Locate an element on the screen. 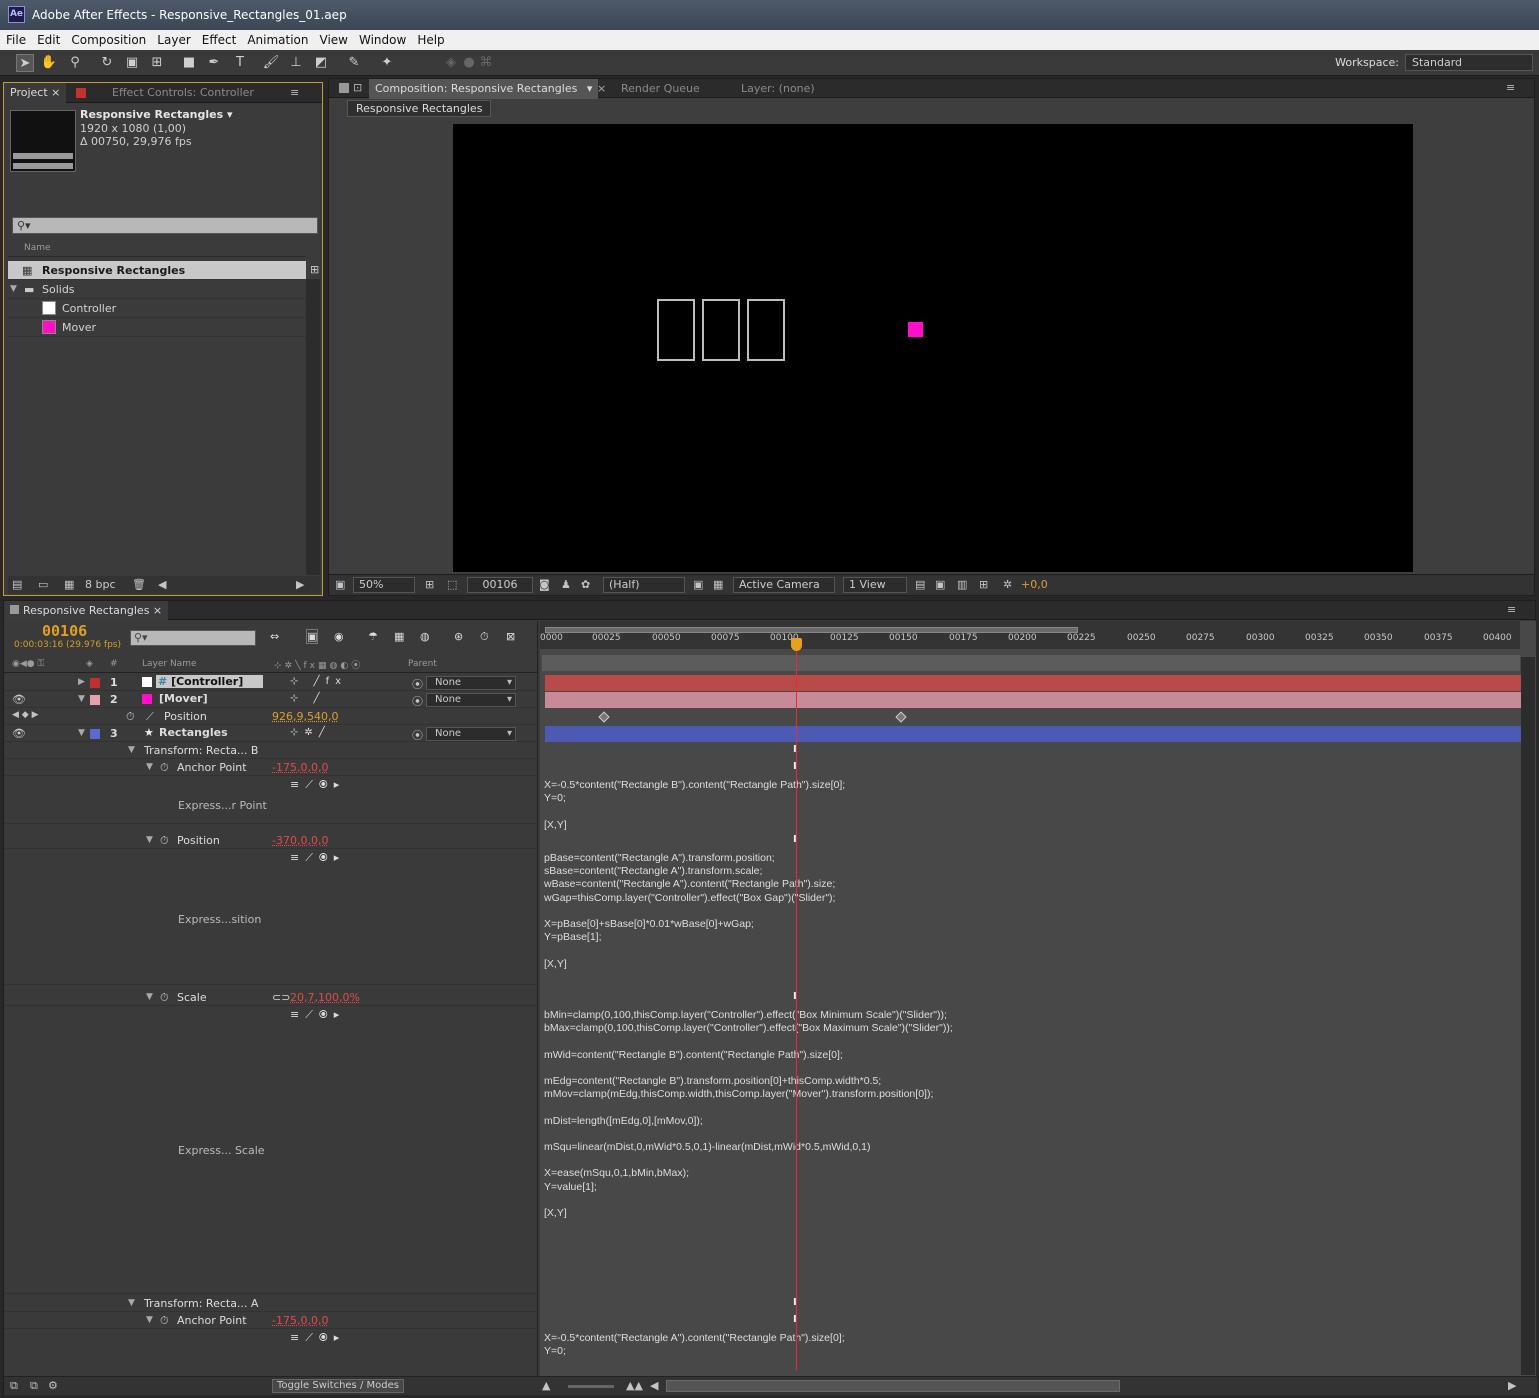  fit-icon: ⊞ is located at coordinates (429, 584).